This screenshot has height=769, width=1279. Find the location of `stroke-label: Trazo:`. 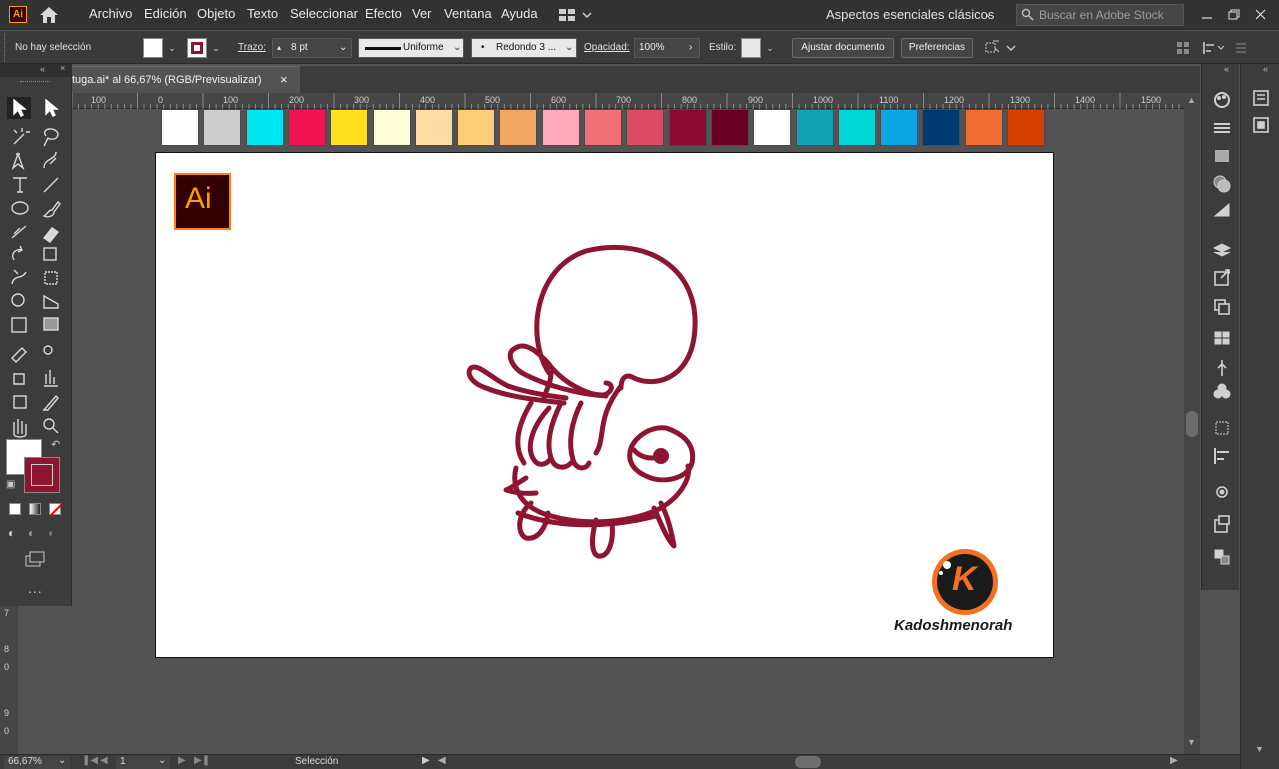

stroke-label: Trazo: is located at coordinates (252, 47).